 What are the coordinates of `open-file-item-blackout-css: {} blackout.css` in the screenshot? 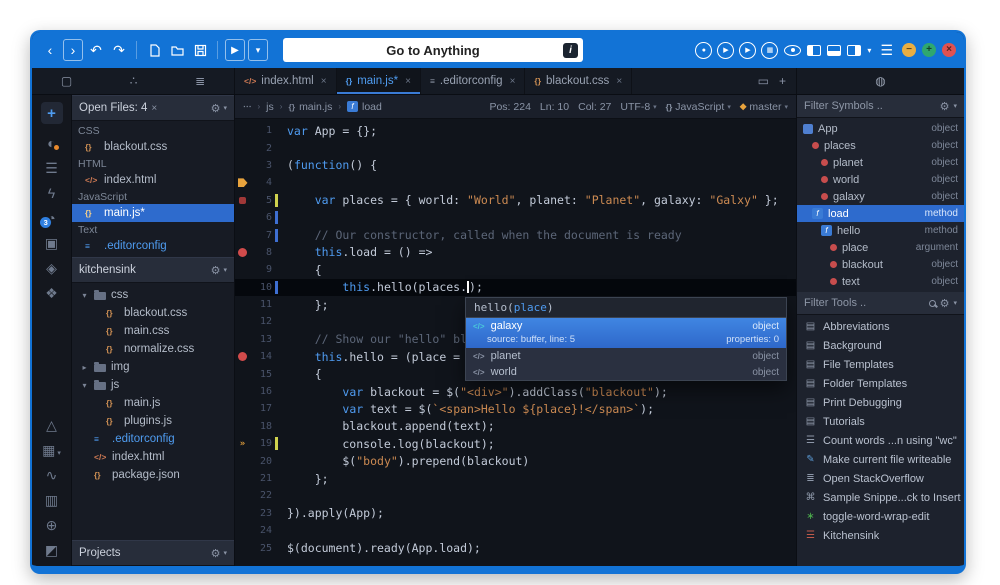 It's located at (153, 147).